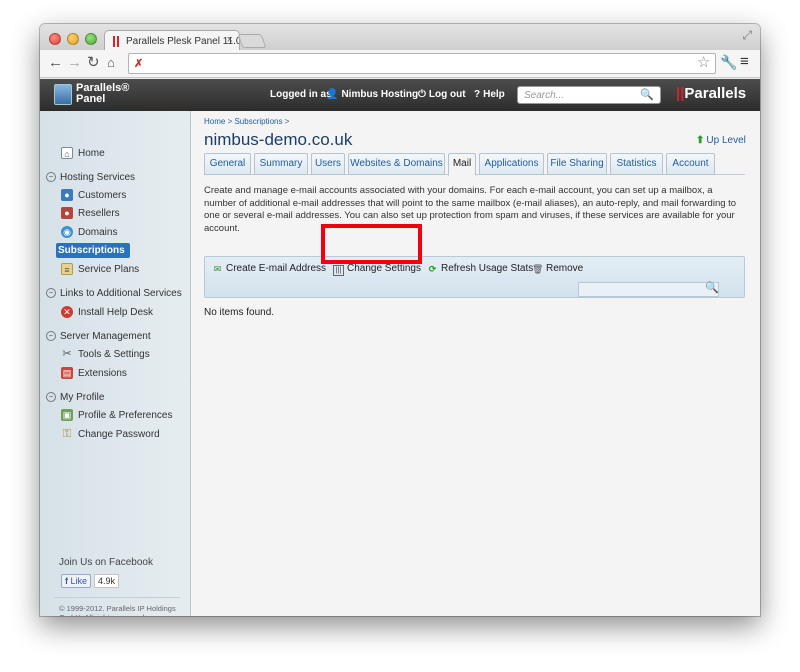 This screenshot has width=800, height=672. What do you see at coordinates (462, 164) in the screenshot?
I see `tab-mail: Mail` at bounding box center [462, 164].